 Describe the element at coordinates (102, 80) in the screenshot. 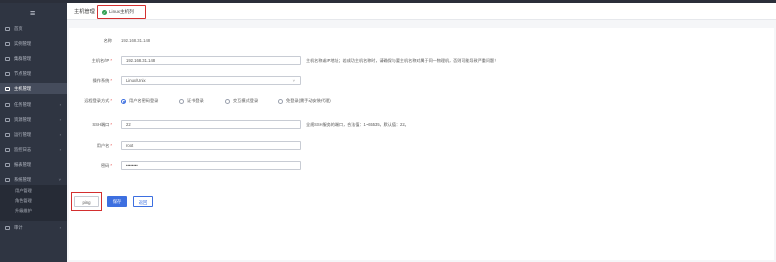

I see `os-label: 操作系统*` at that location.